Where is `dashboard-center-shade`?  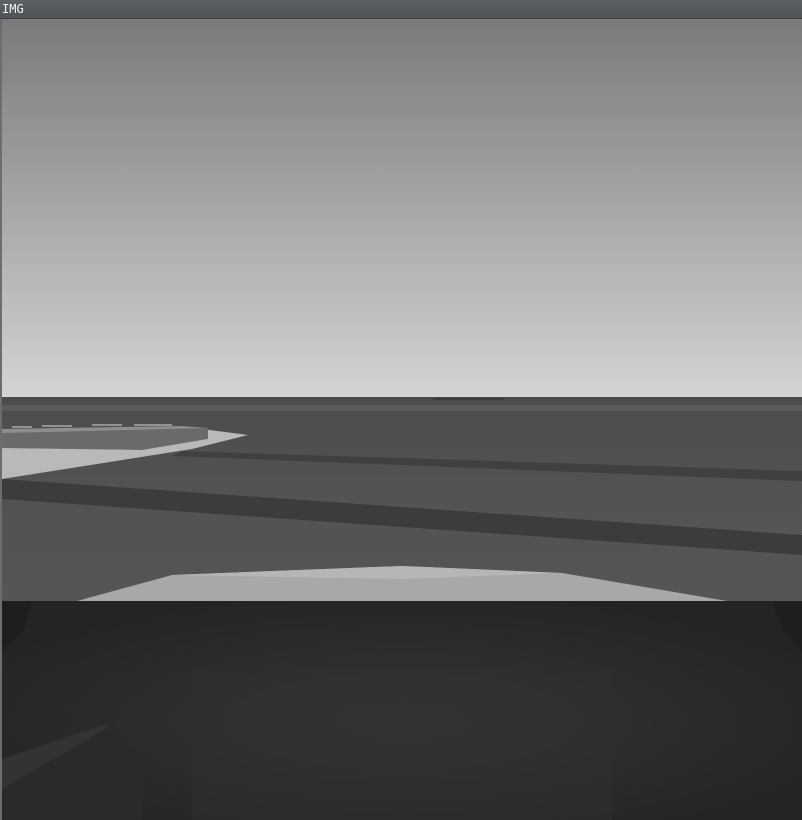
dashboard-center-shade is located at coordinates (402, 744).